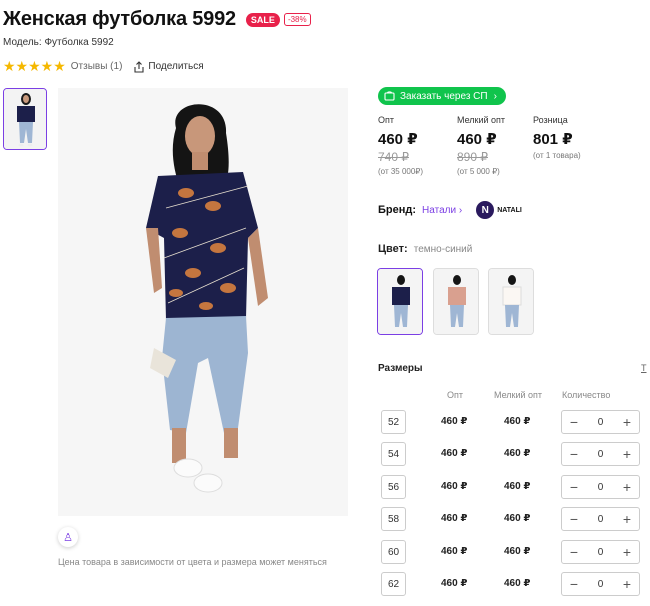 The height and width of the screenshot is (606, 650). Describe the element at coordinates (456, 301) in the screenshot. I see `color-swatch-pink` at that location.